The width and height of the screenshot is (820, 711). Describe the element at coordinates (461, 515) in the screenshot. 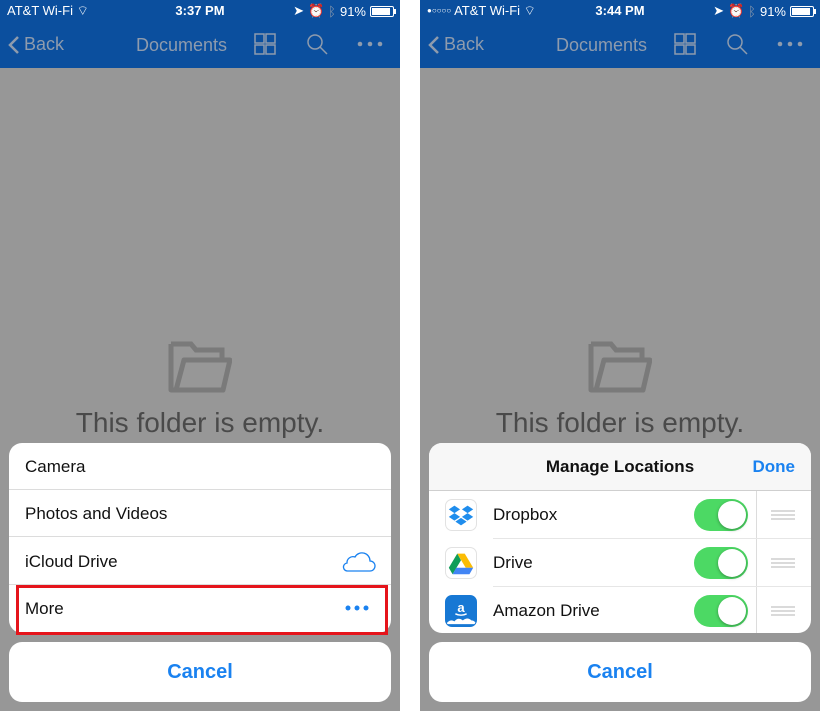

I see `dropbox-icon` at that location.